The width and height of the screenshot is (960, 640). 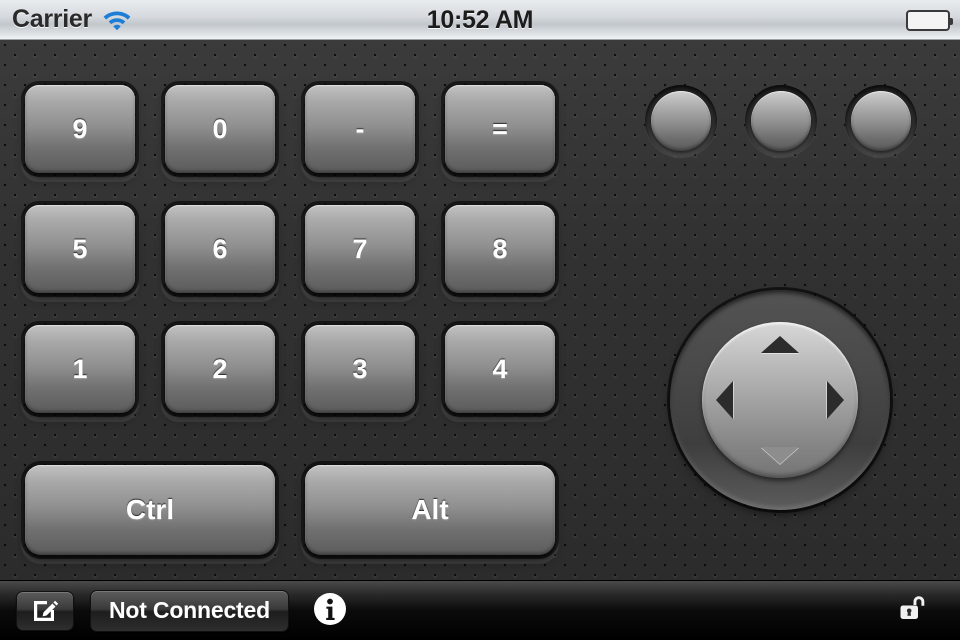 I want to click on dpad, so click(x=780, y=400).